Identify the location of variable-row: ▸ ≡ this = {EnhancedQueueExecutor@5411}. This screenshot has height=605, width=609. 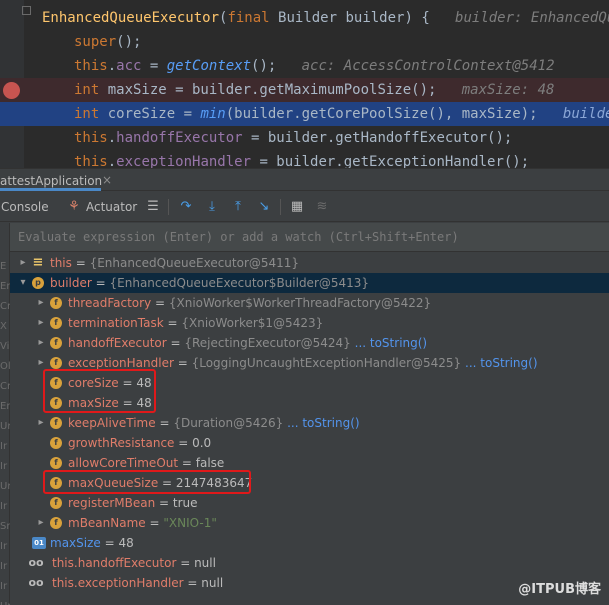
(309, 263).